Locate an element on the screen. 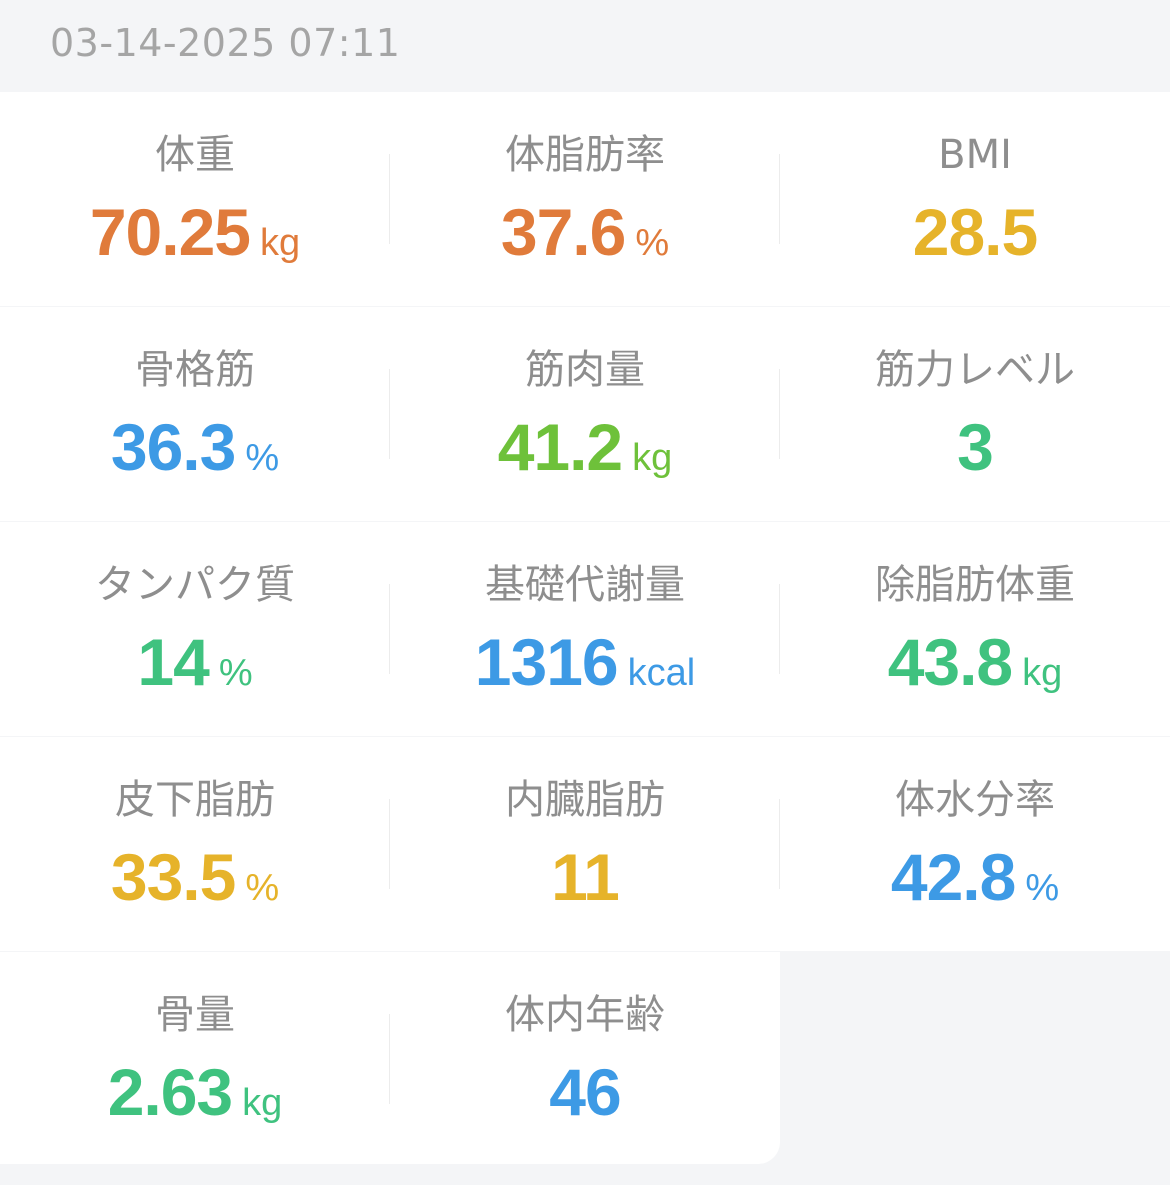 The width and height of the screenshot is (1170, 1185). metric-body-fat-rate: 体脂肪率 37.6 % is located at coordinates (585, 199).